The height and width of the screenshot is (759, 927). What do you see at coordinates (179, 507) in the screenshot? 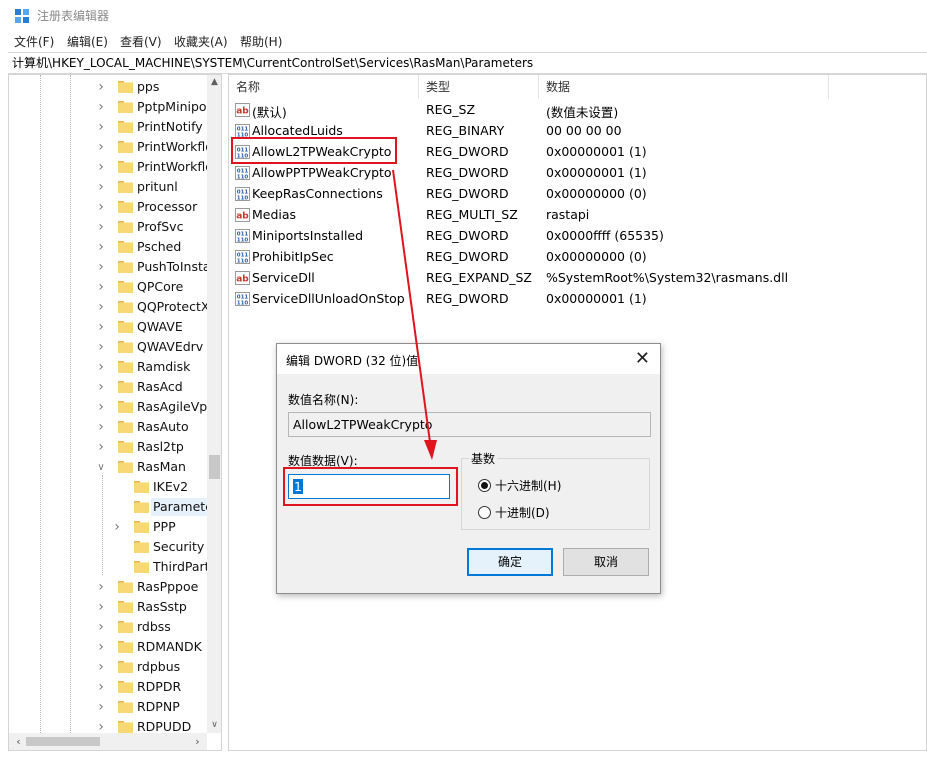
I see `tree-item-label: Parameters` at bounding box center [179, 507].